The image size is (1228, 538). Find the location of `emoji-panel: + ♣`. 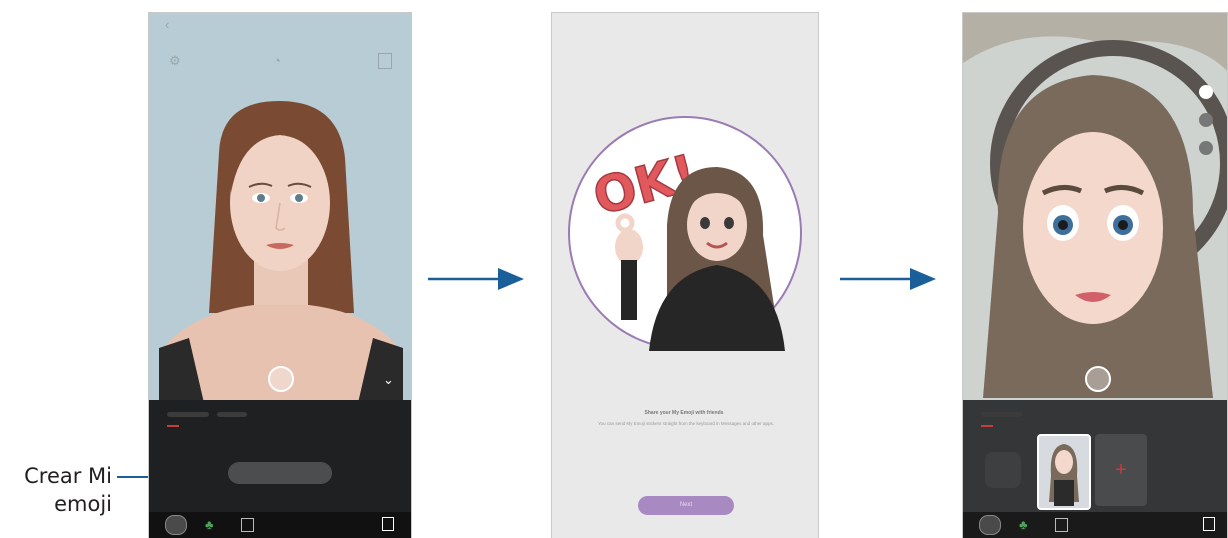

emoji-panel: + ♣ is located at coordinates (1095, 469).